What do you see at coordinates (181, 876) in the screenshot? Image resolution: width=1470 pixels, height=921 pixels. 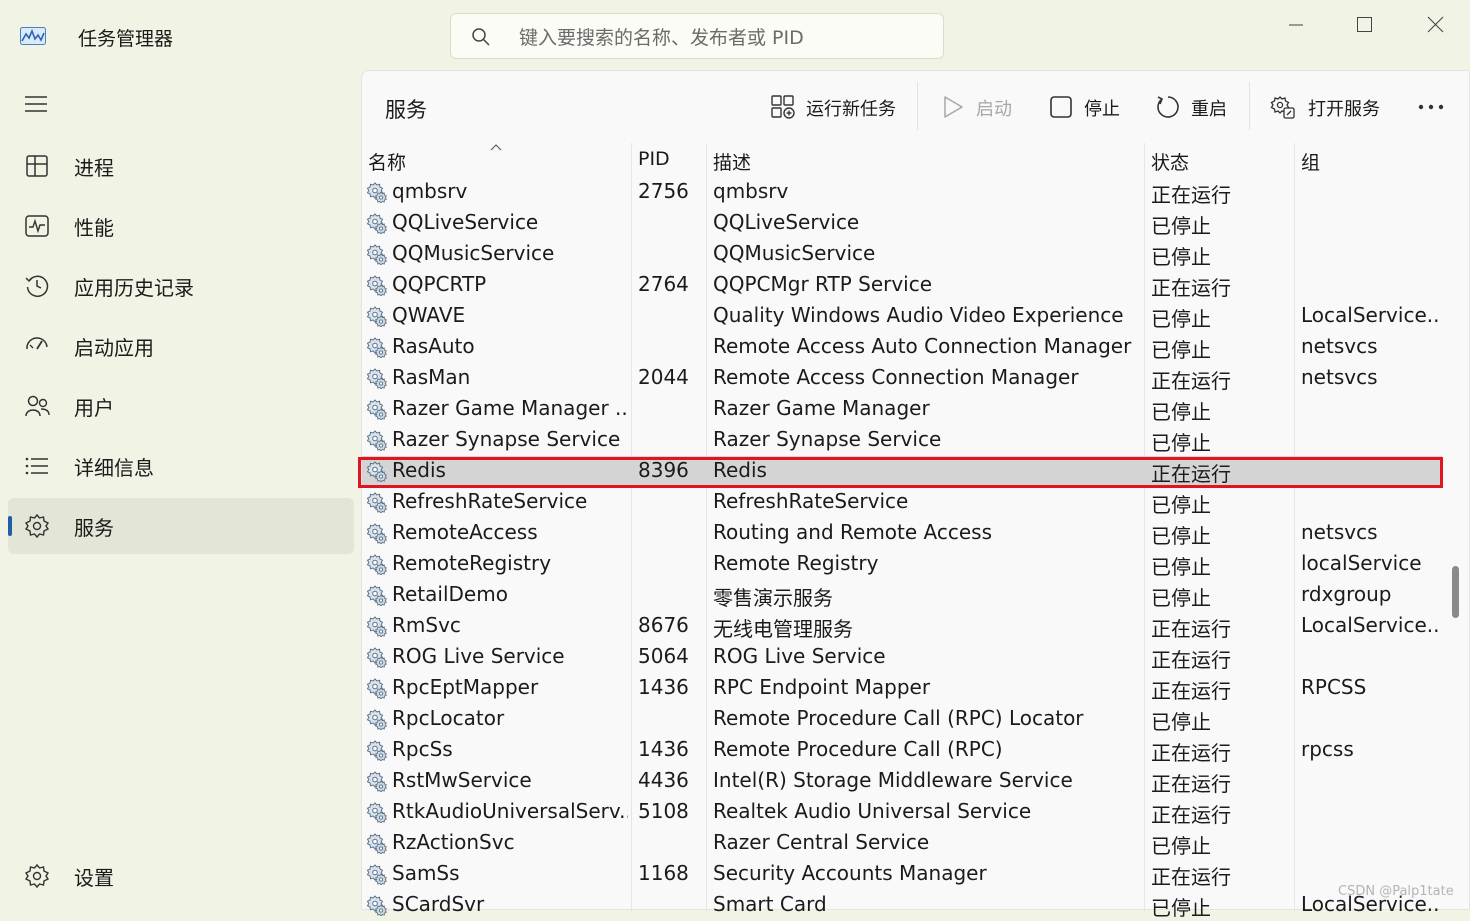 I see `sidebar-item-settings: 设置` at bounding box center [181, 876].